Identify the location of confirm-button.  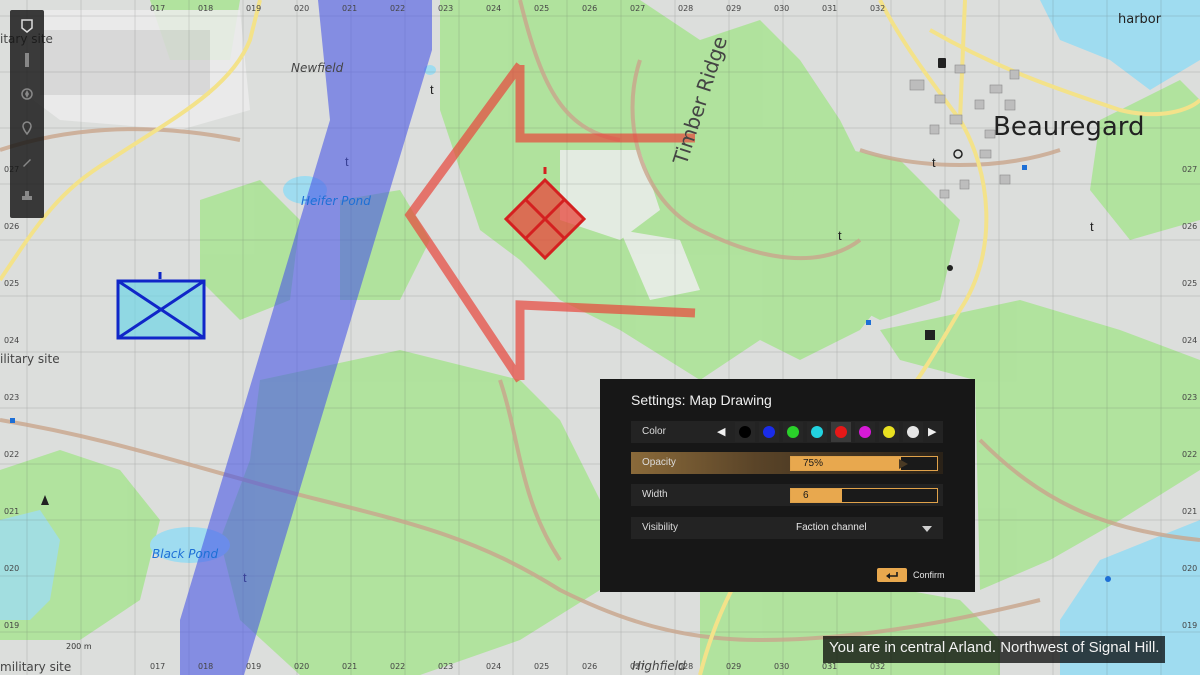
(892, 575).